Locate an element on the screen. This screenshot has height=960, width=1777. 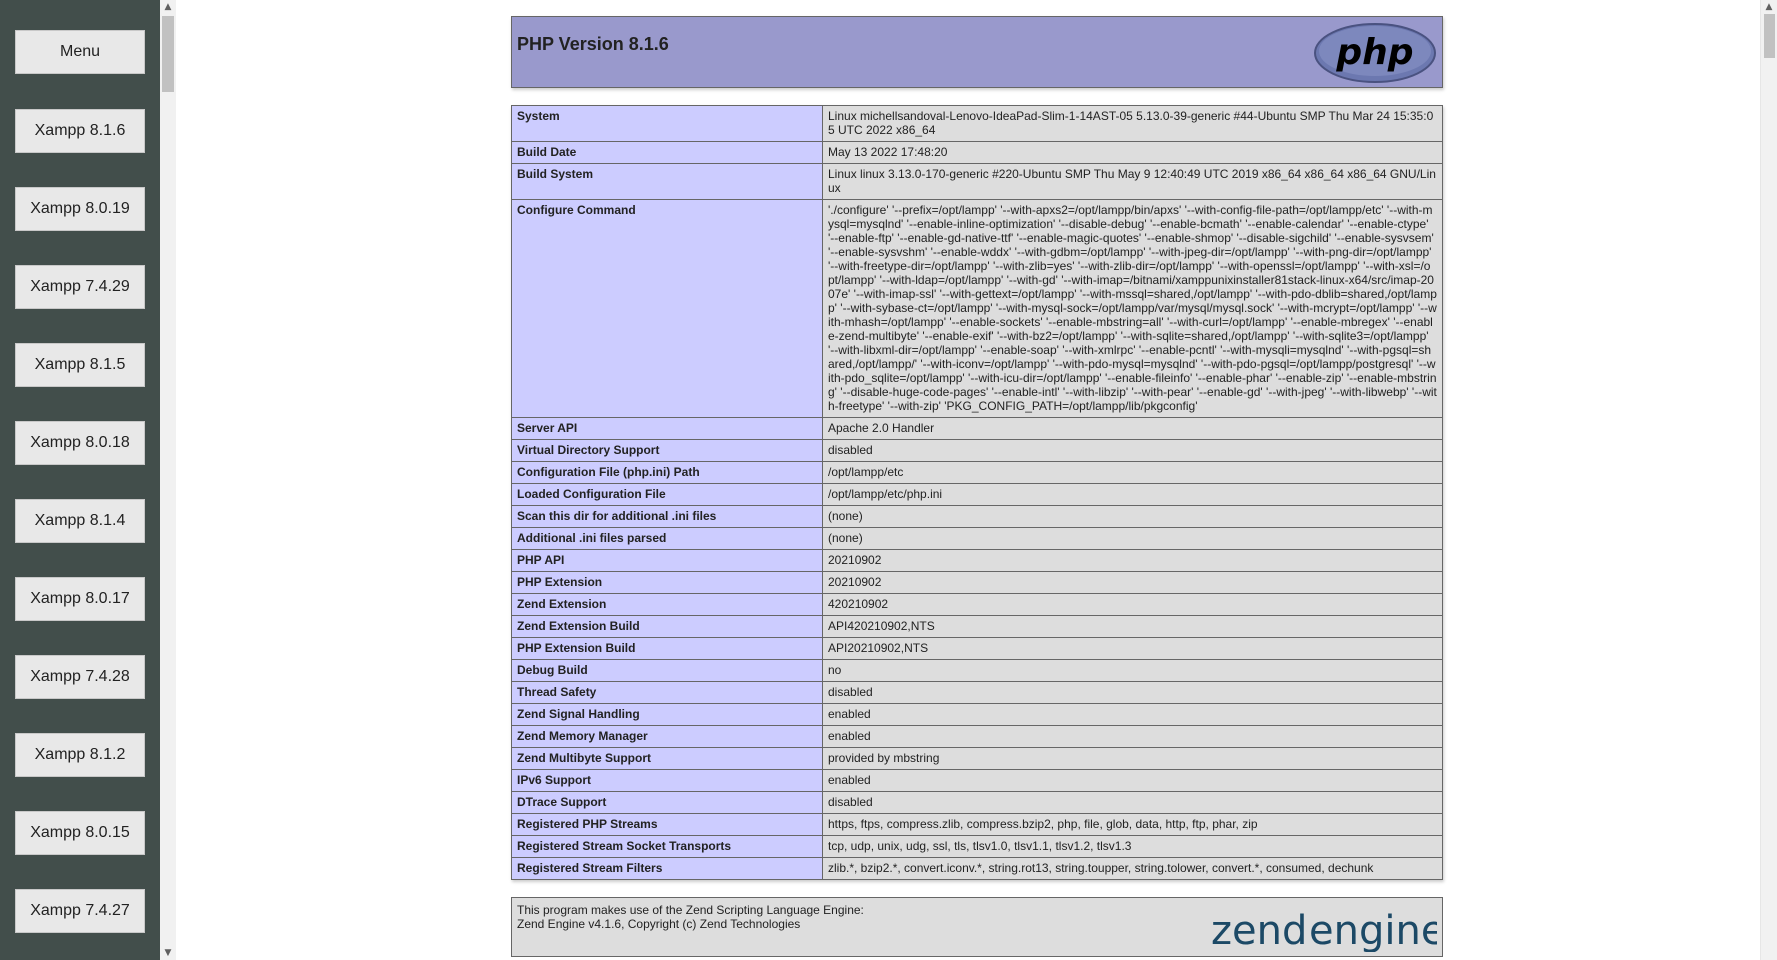
info-key: Registered PHP Streams is located at coordinates (667, 824).